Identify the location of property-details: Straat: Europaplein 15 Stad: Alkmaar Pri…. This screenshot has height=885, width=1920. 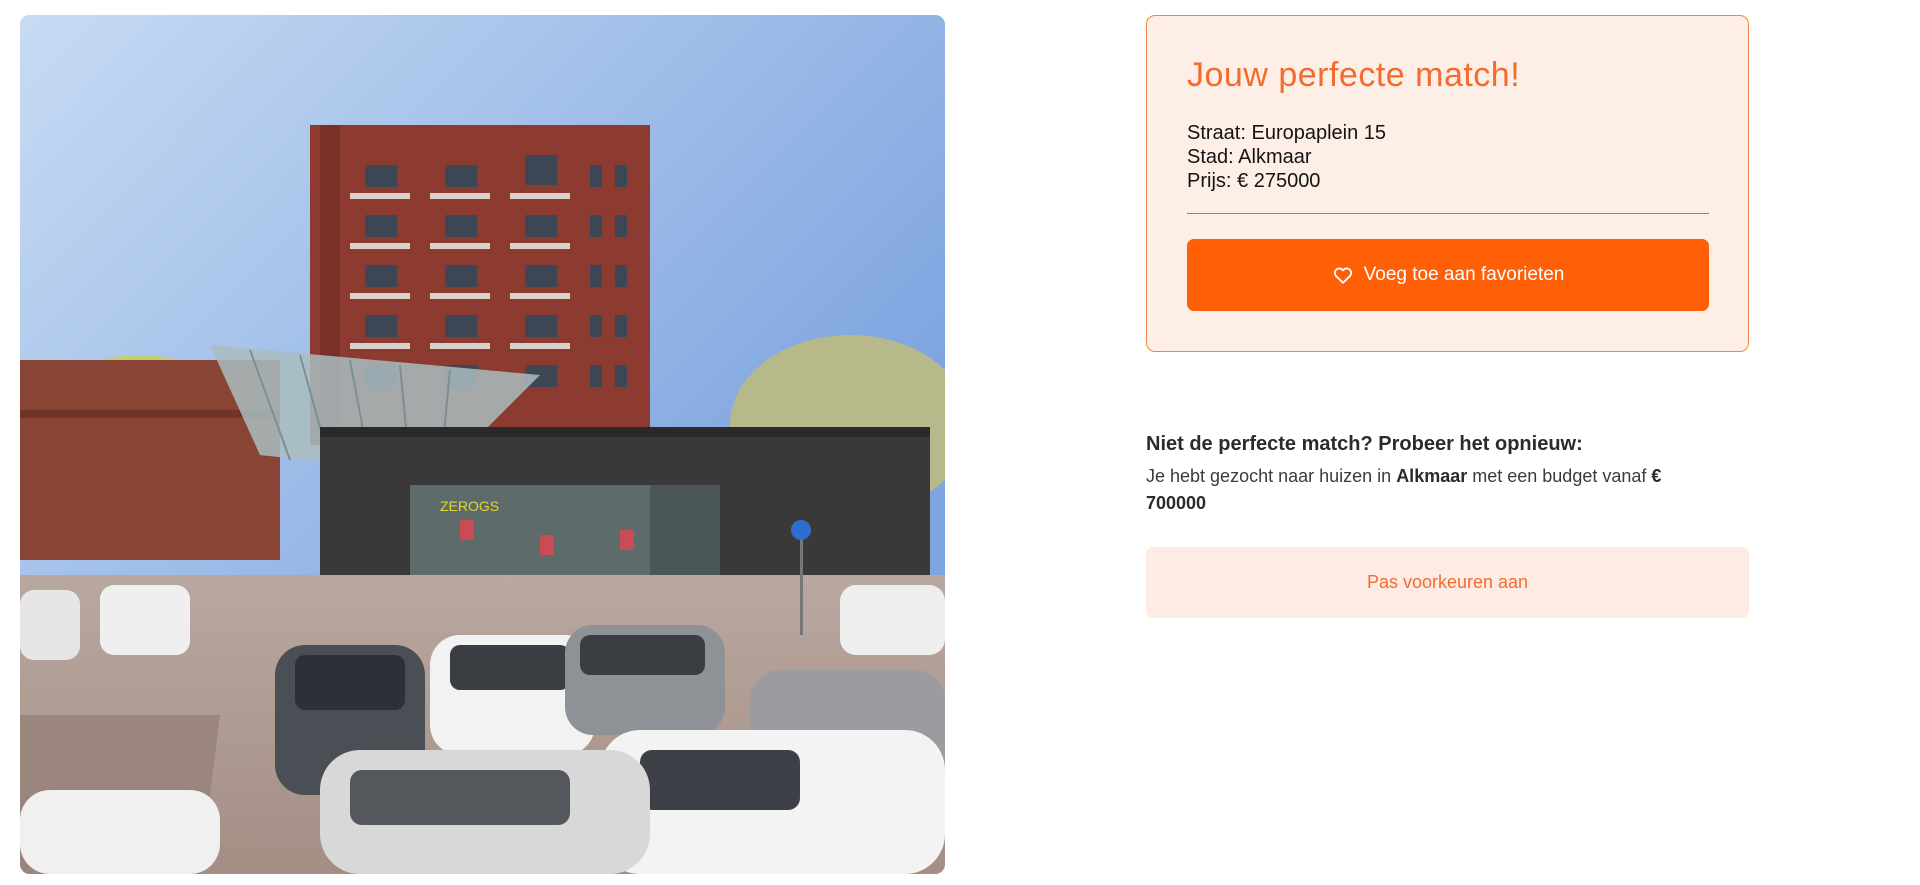
(1286, 157).